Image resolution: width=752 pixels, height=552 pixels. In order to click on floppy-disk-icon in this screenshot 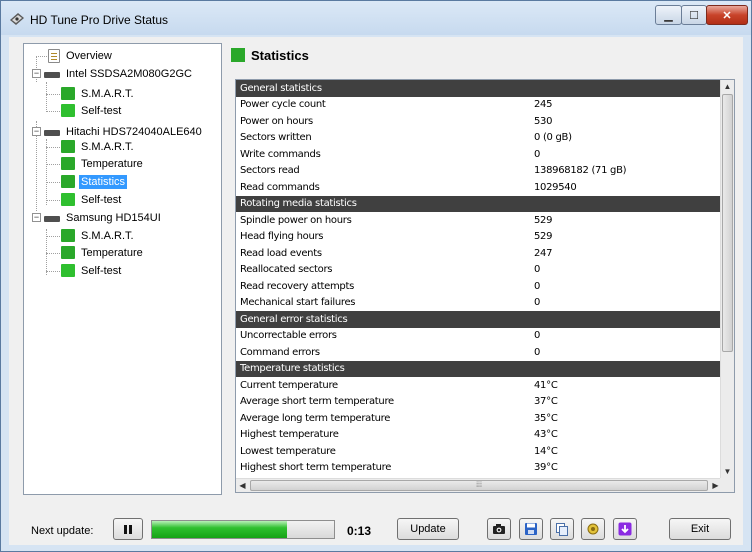, I will do `click(531, 529)`.